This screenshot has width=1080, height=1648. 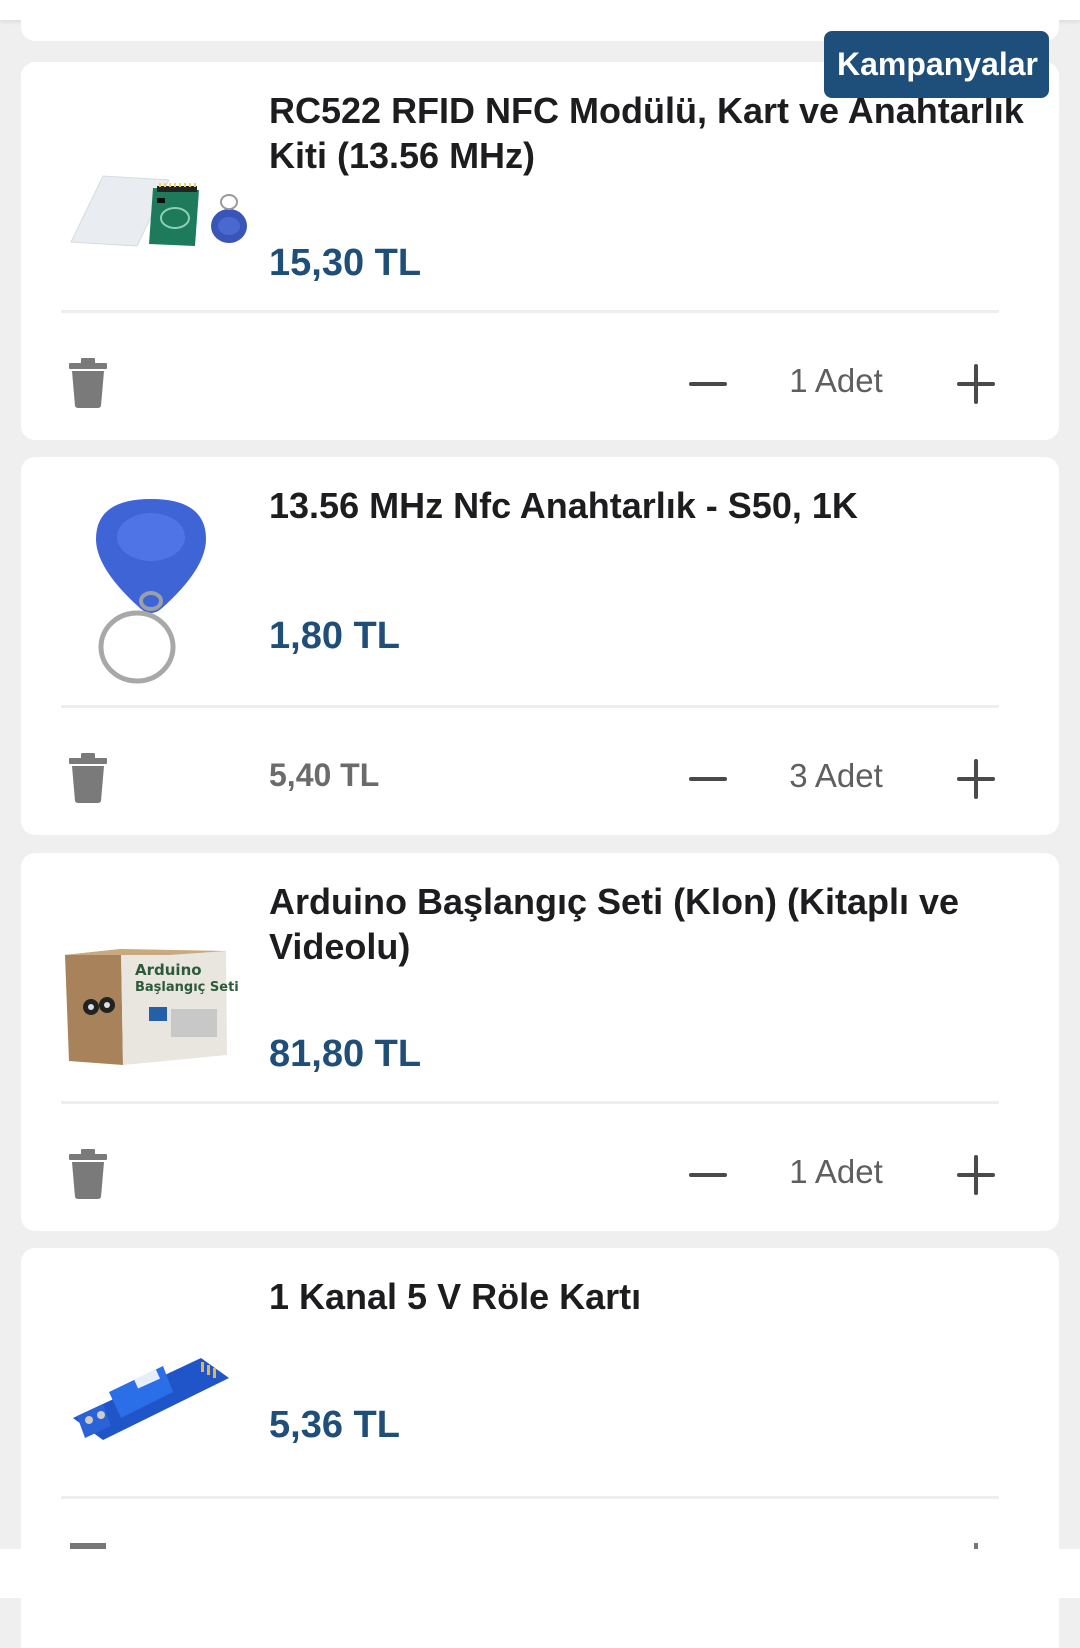 I want to click on box-label-line-2: Başlangıç Seti, so click(x=187, y=987).